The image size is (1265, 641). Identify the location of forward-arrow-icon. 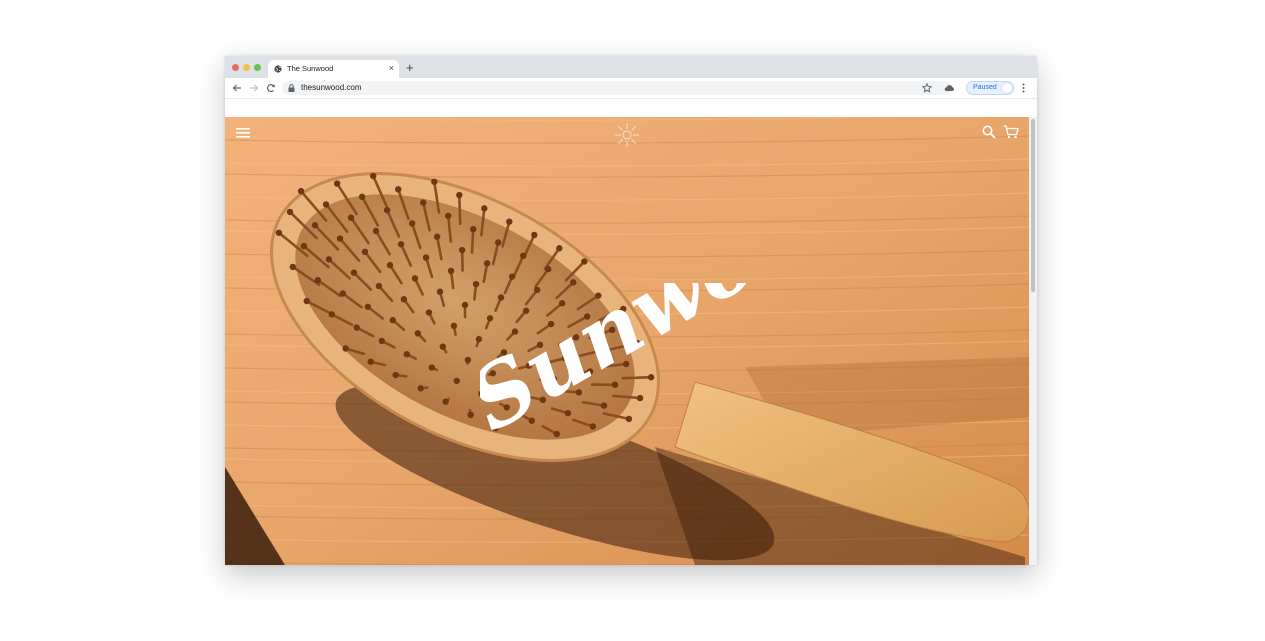
(254, 88).